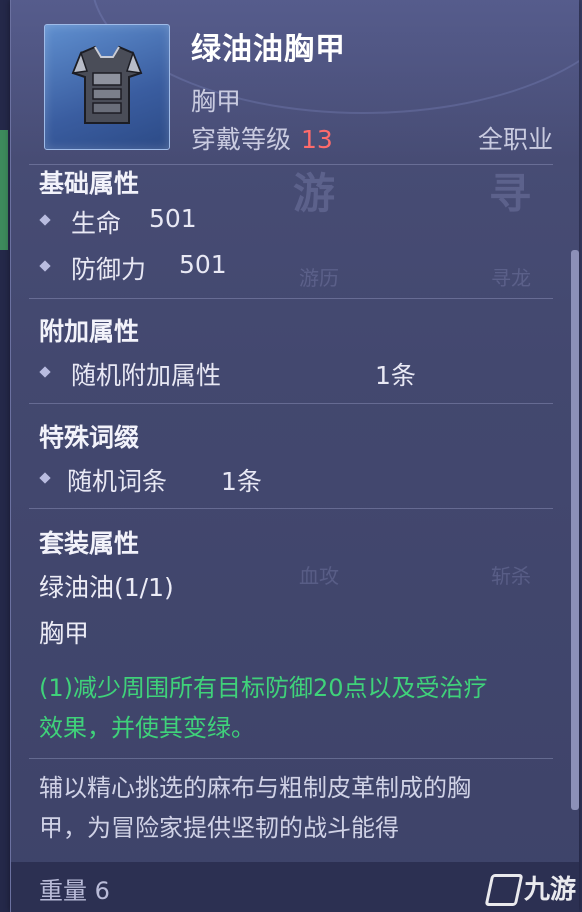 The height and width of the screenshot is (912, 582). Describe the element at coordinates (89, 331) in the screenshot. I see `extra-attrs-heading: 附加属性` at that location.